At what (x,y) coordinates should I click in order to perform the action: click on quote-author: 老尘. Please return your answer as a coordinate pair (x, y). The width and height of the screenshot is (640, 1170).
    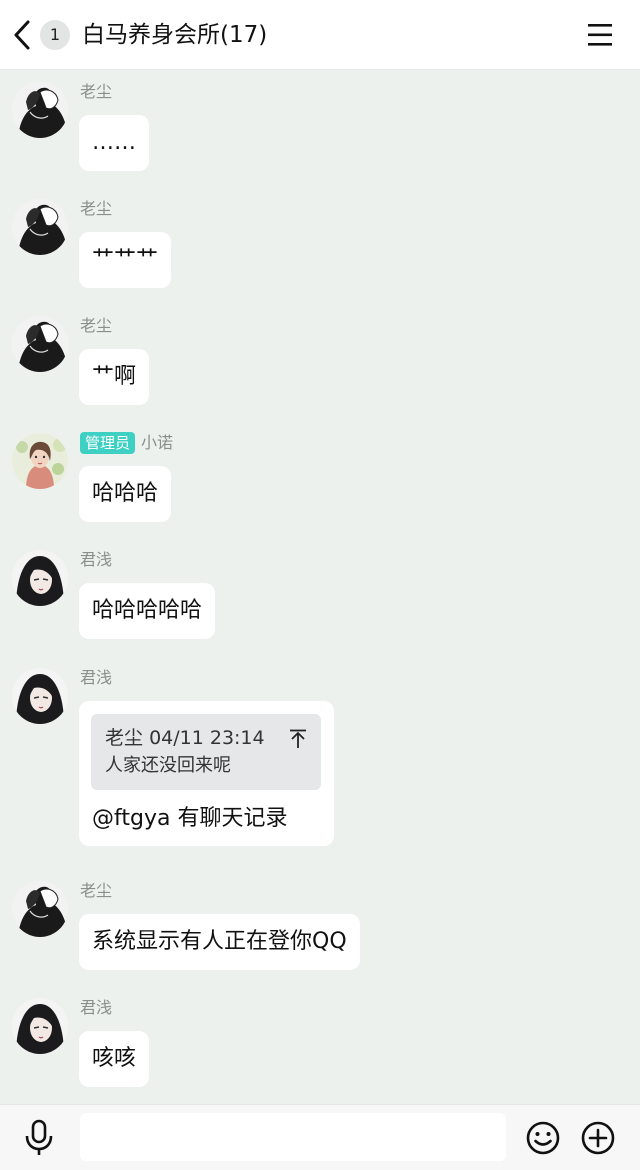
    Looking at the image, I should click on (124, 738).